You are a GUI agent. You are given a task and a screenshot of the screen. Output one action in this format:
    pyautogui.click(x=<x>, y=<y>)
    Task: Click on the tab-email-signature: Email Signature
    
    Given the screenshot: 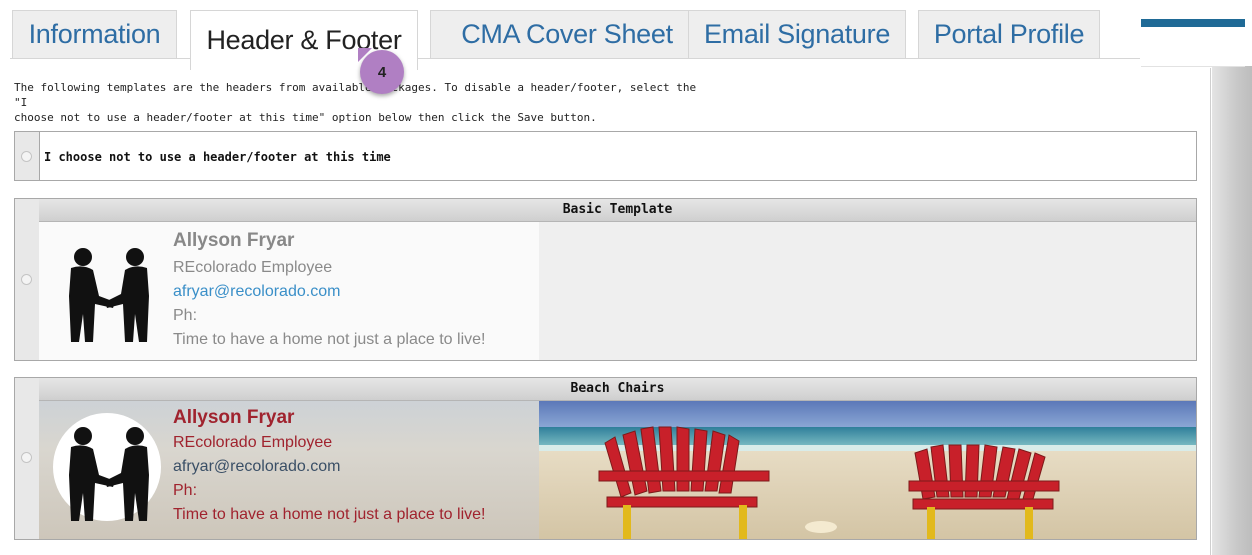 What is the action you would take?
    pyautogui.click(x=797, y=34)
    